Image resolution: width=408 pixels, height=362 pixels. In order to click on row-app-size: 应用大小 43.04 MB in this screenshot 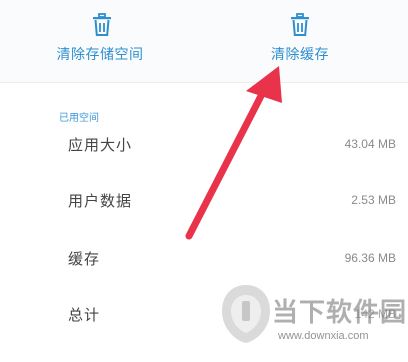, I will do `click(204, 144)`.